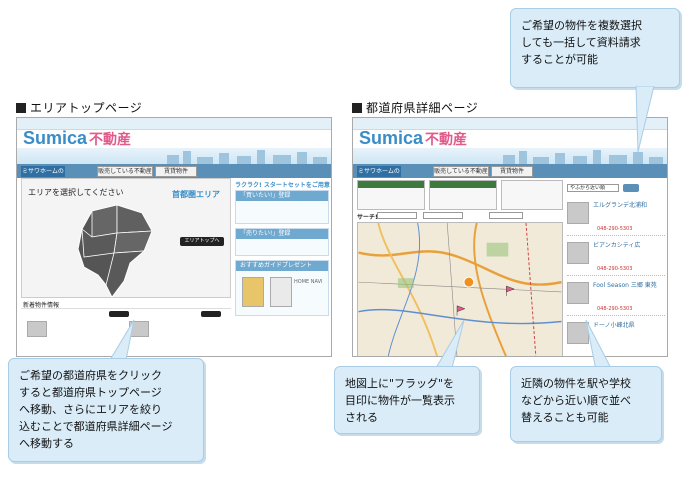 The image size is (689, 490). I want to click on heading-text: エリアトップページ, so click(86, 108).